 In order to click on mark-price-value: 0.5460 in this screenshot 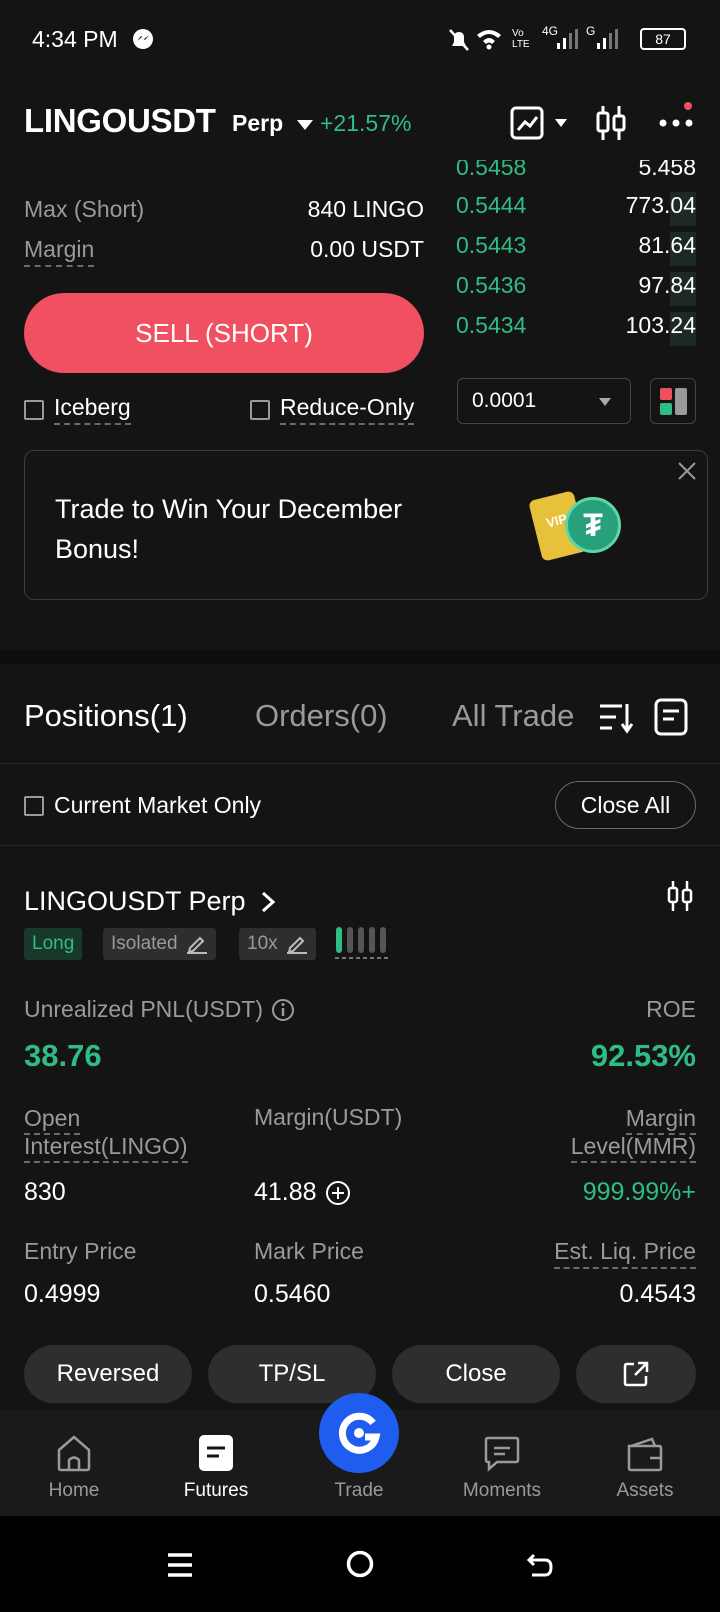, I will do `click(292, 1294)`.